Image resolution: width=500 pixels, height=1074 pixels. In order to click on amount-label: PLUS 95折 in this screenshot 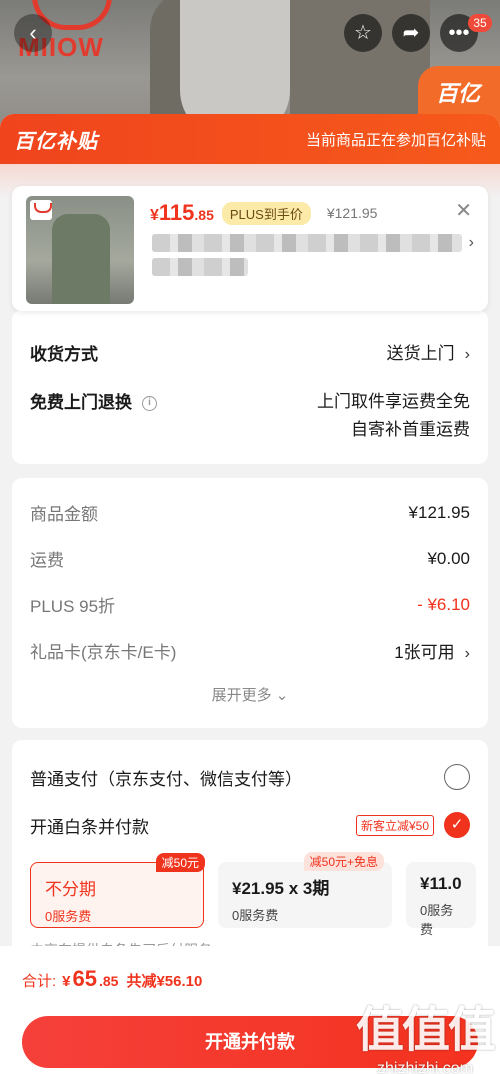, I will do `click(73, 606)`.